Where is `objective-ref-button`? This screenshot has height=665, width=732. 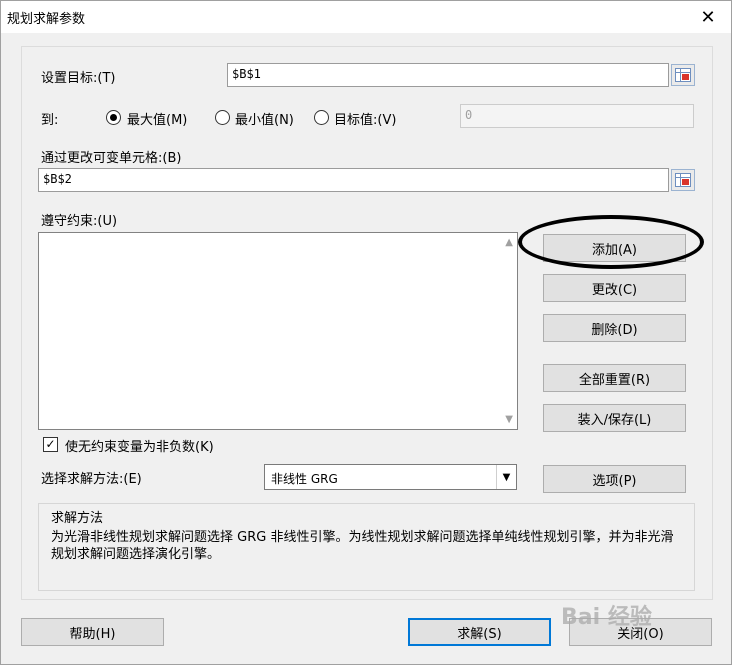 objective-ref-button is located at coordinates (683, 75).